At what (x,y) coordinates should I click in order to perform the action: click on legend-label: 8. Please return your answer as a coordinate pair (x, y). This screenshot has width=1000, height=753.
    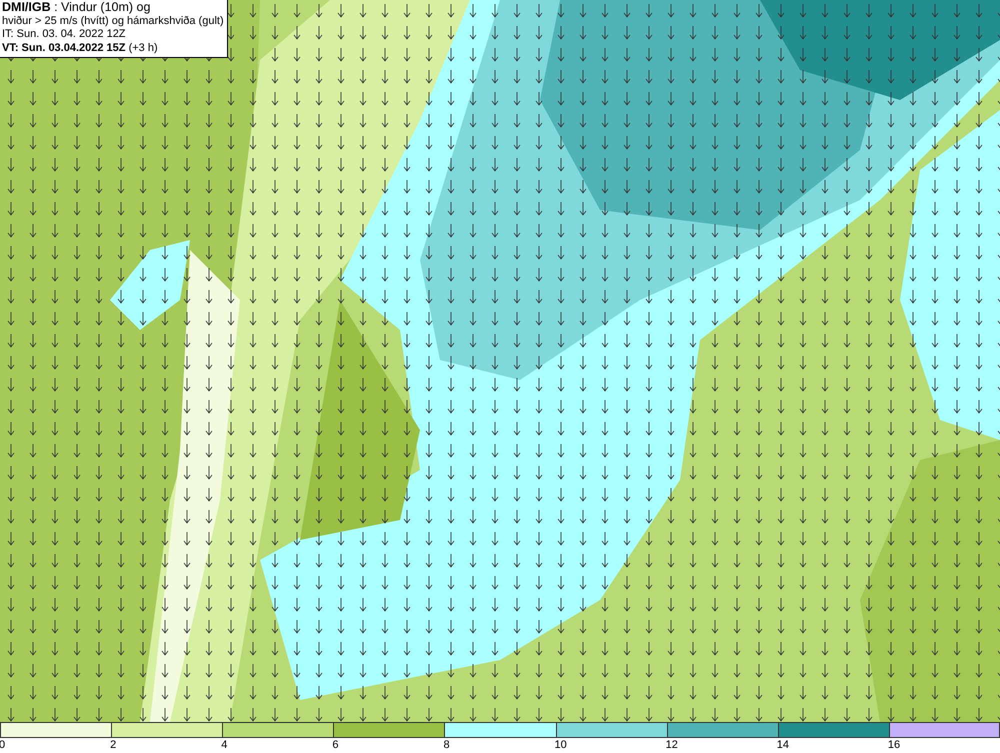
    Looking at the image, I should click on (446, 745).